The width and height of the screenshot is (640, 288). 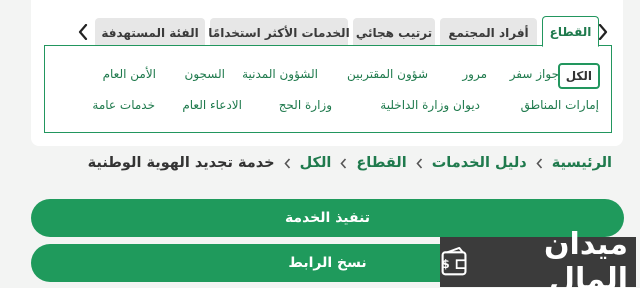 What do you see at coordinates (394, 32) in the screenshot?
I see `tab-alphabetical: ترتيب هجائي` at bounding box center [394, 32].